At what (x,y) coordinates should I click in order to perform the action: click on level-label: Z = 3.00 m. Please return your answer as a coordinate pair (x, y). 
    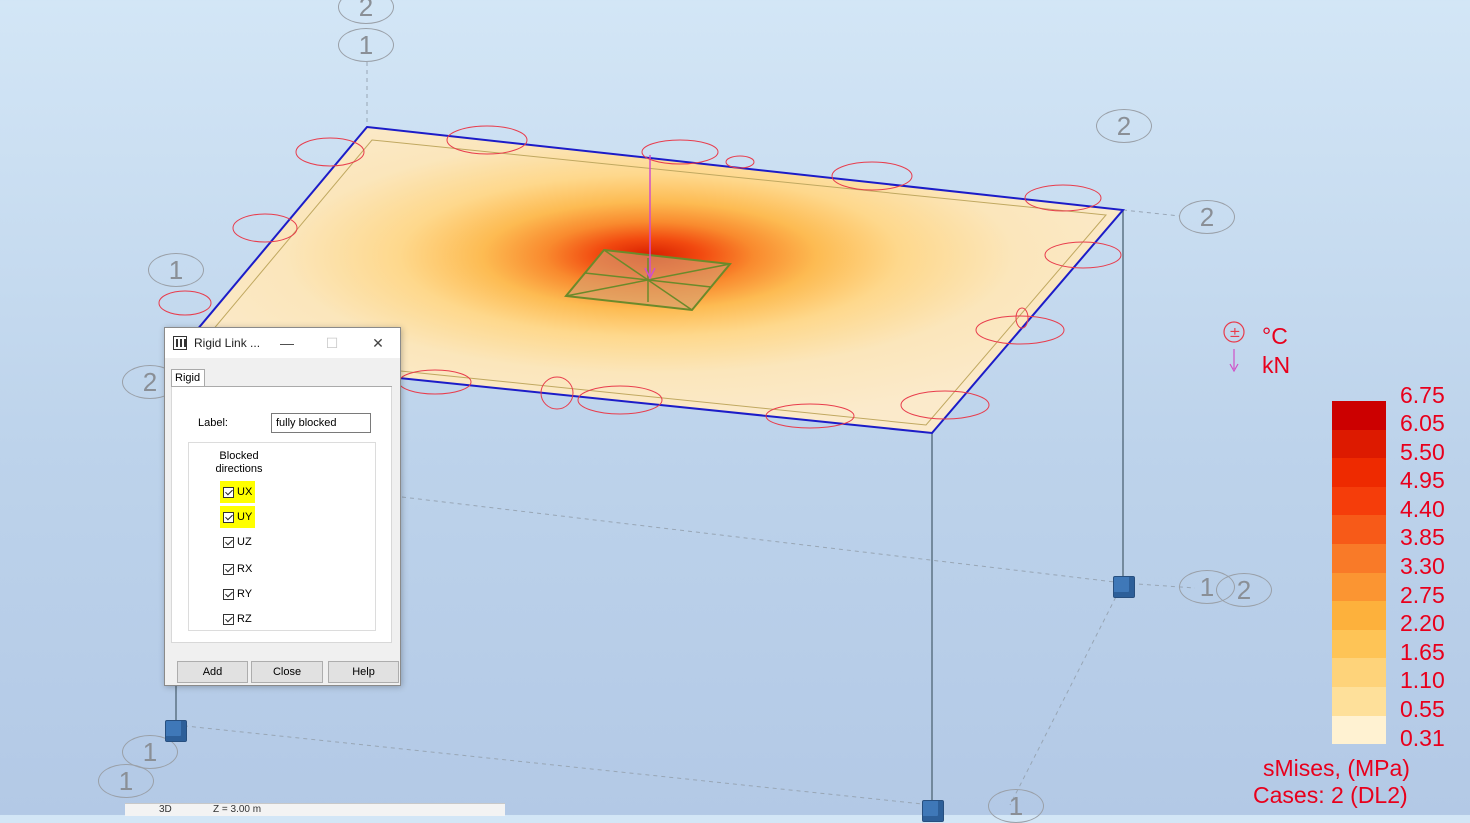
    Looking at the image, I should click on (237, 809).